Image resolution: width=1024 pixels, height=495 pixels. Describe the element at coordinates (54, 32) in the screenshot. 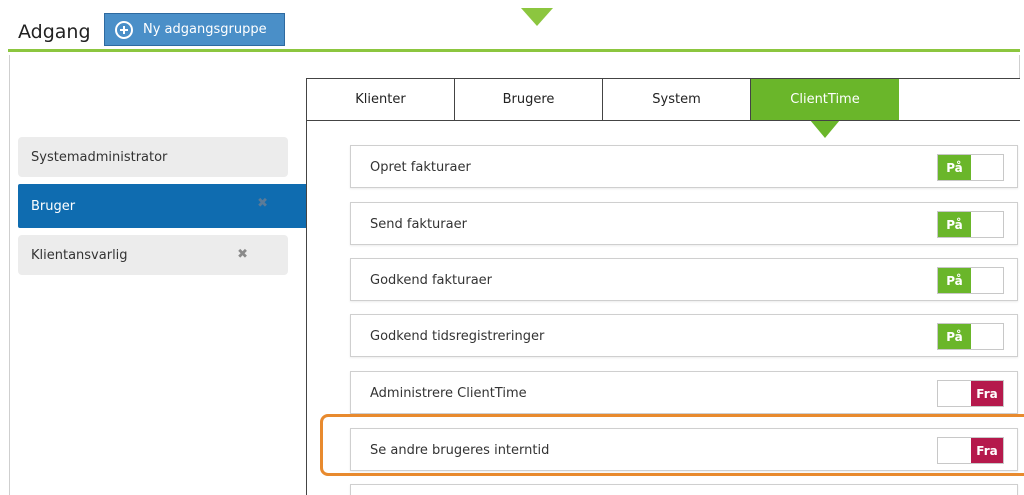

I see `page-title: Adgang` at that location.